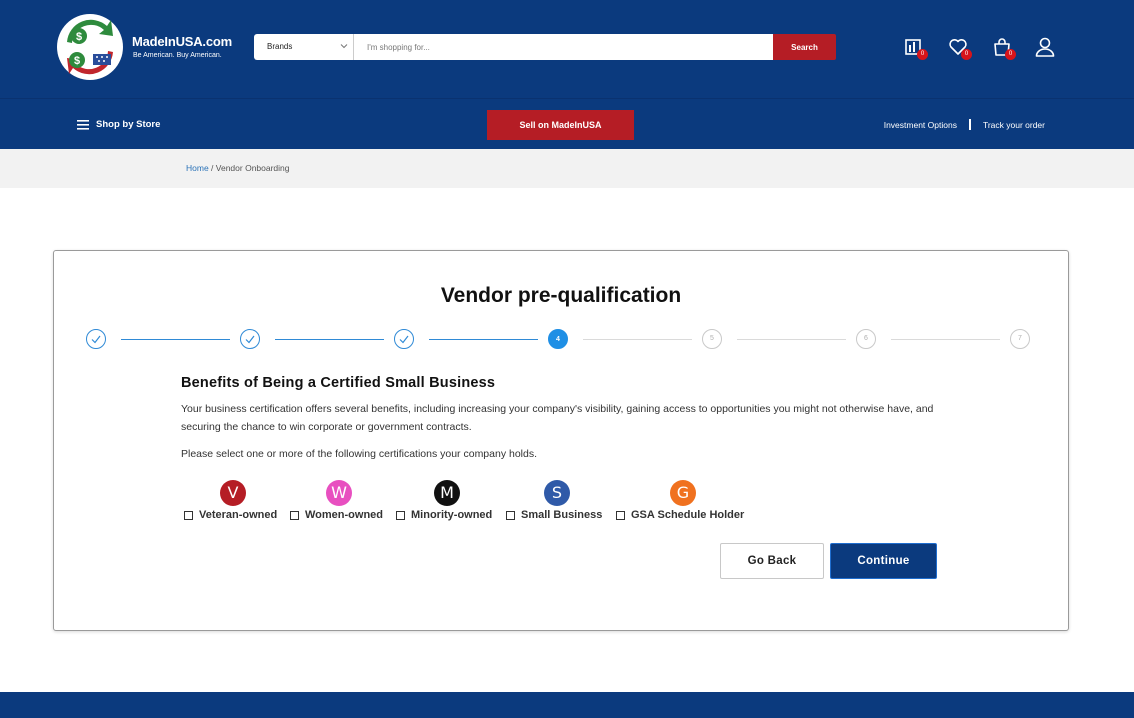  I want to click on minority-owned-label: Minority-owned, so click(452, 515).